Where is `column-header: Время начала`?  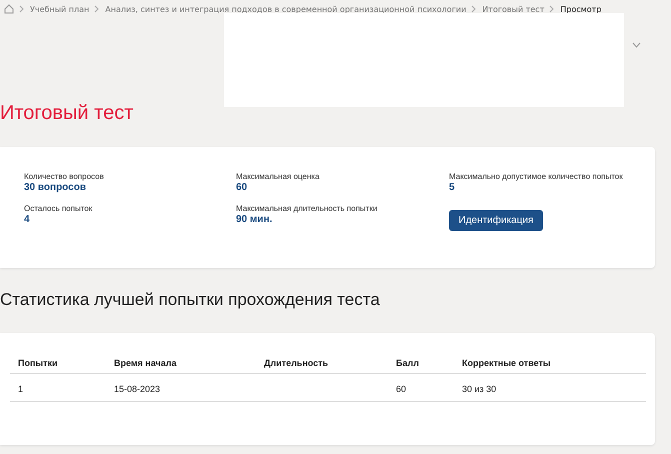
column-header: Время начала is located at coordinates (181, 363).